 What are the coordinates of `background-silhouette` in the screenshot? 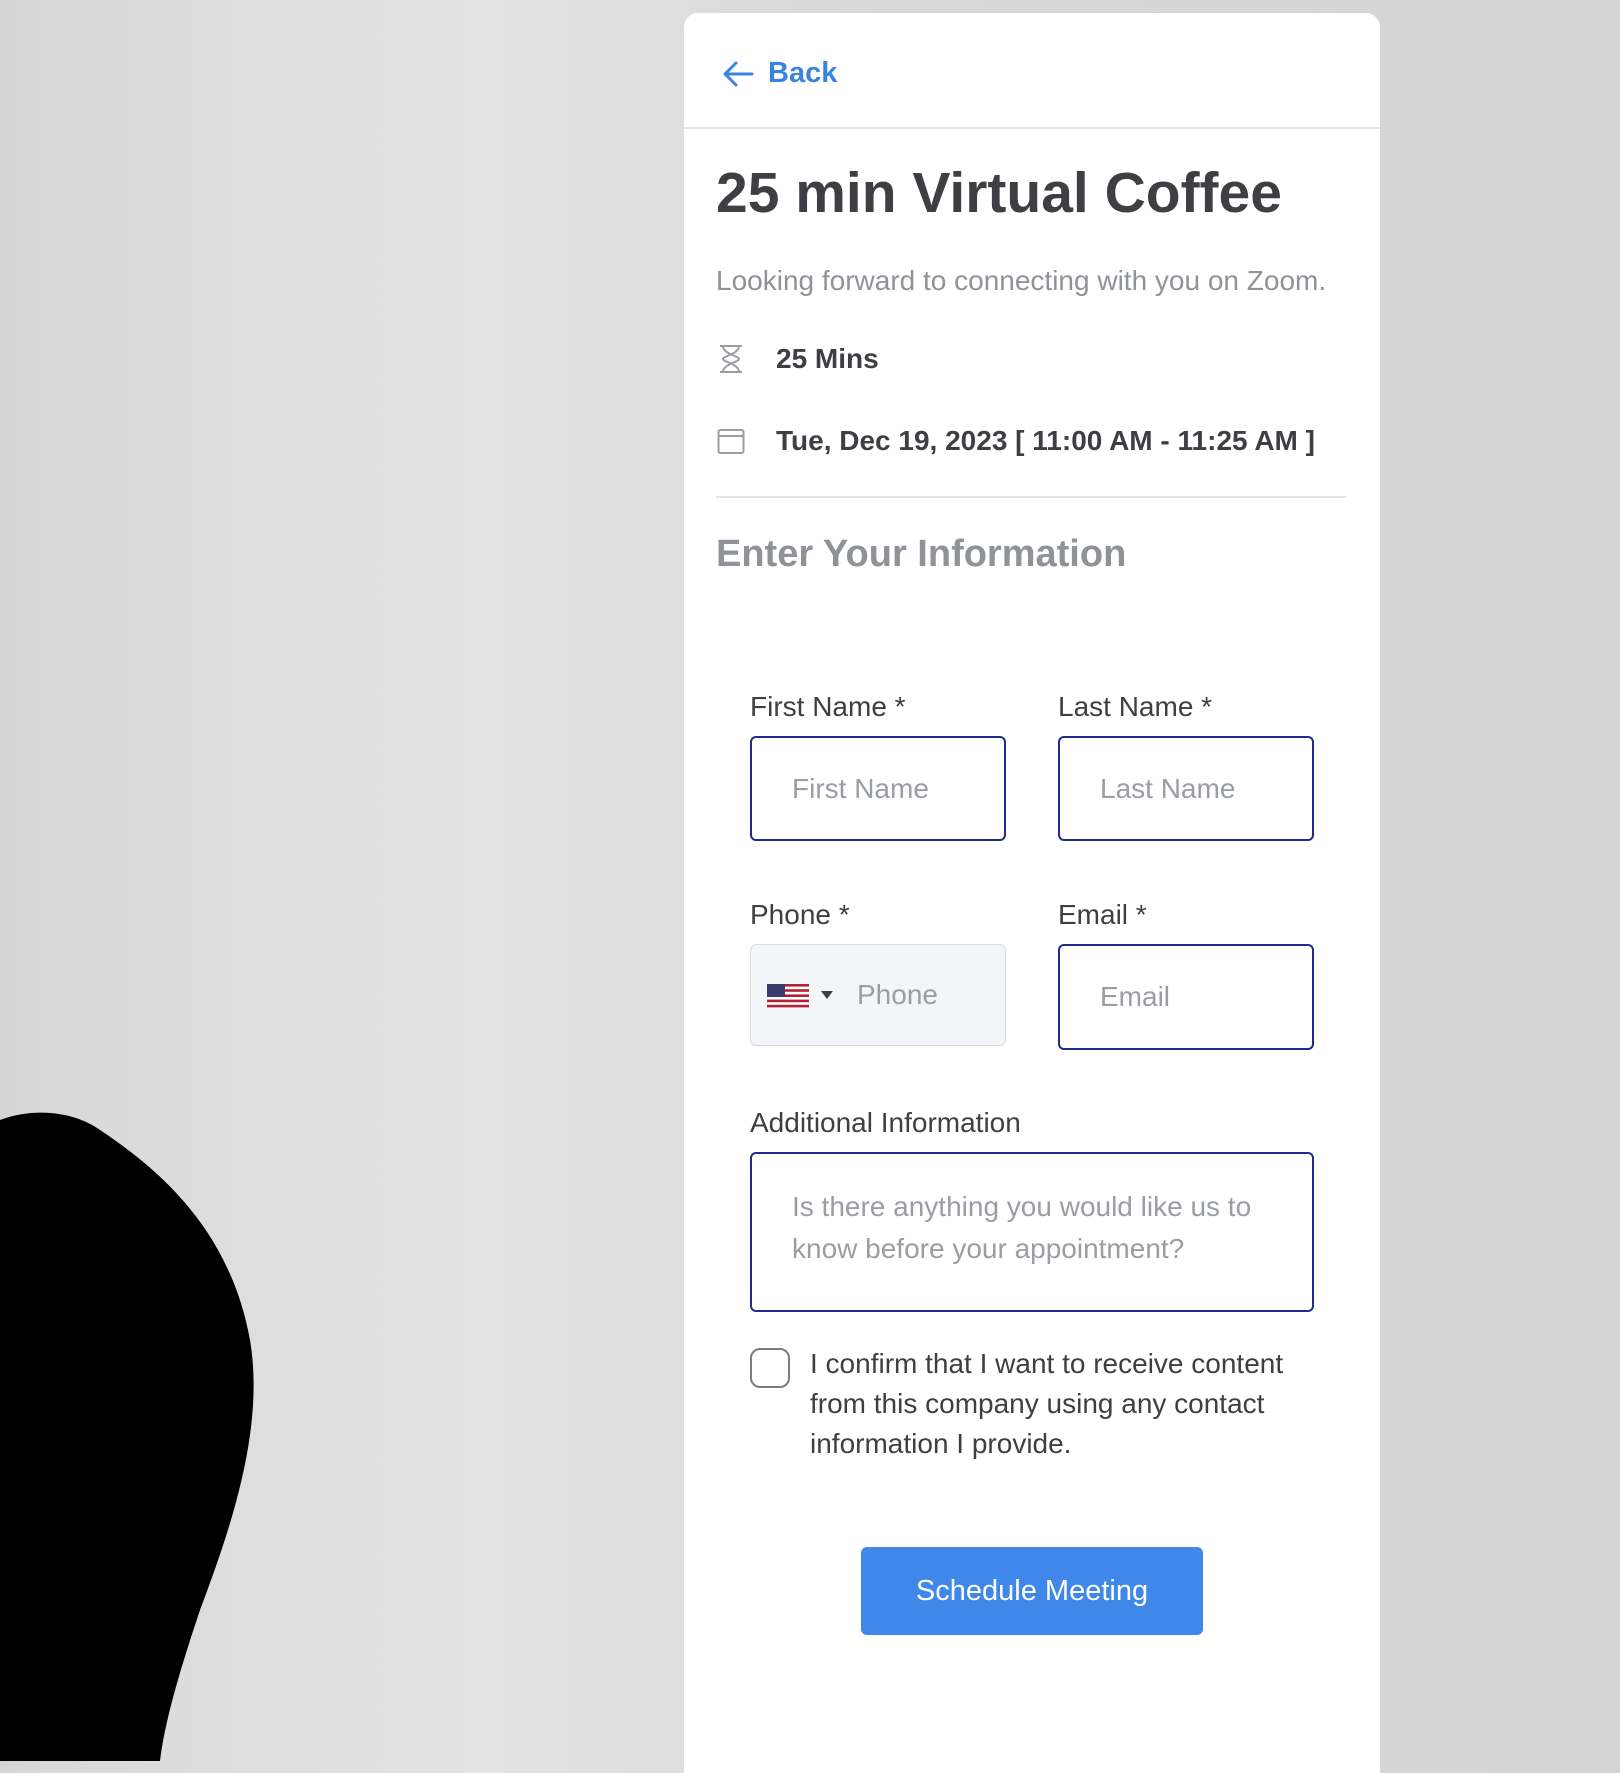 It's located at (127, 1436).